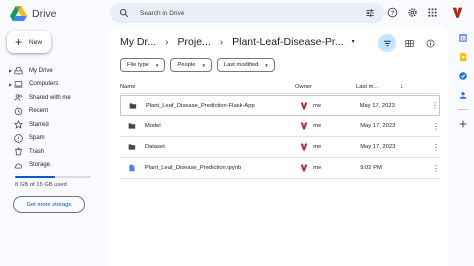  What do you see at coordinates (44, 13) in the screenshot?
I see `app-name: Drive` at bounding box center [44, 13].